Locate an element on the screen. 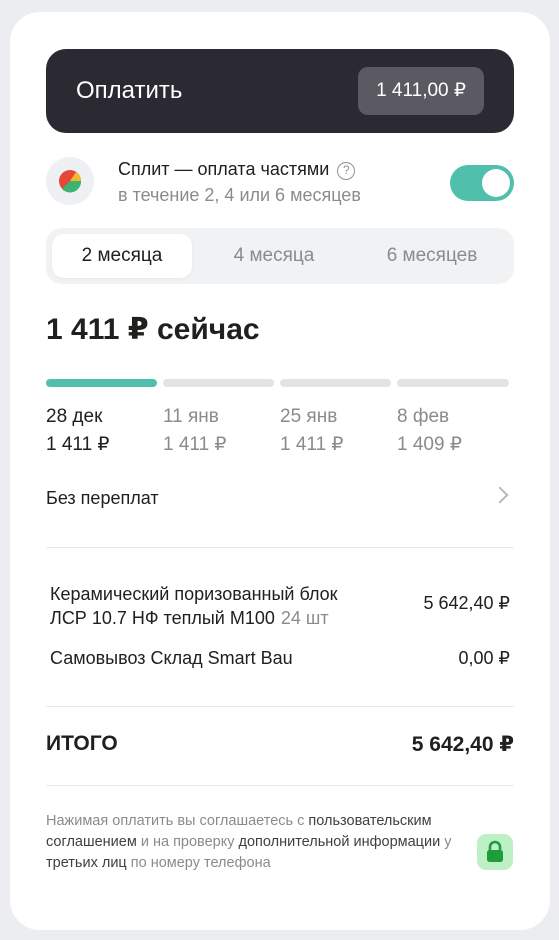  tab-6-months: 6 месяцев is located at coordinates (432, 256).